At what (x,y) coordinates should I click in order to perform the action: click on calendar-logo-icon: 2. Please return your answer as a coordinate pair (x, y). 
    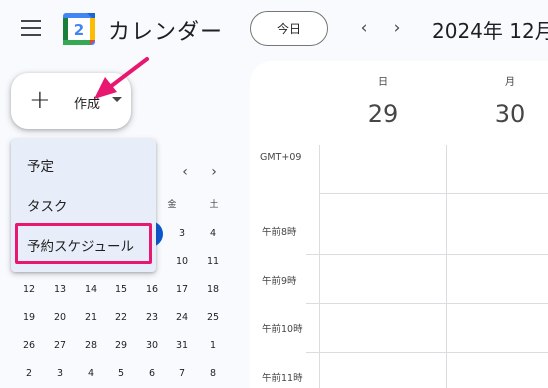
    Looking at the image, I should click on (79, 29).